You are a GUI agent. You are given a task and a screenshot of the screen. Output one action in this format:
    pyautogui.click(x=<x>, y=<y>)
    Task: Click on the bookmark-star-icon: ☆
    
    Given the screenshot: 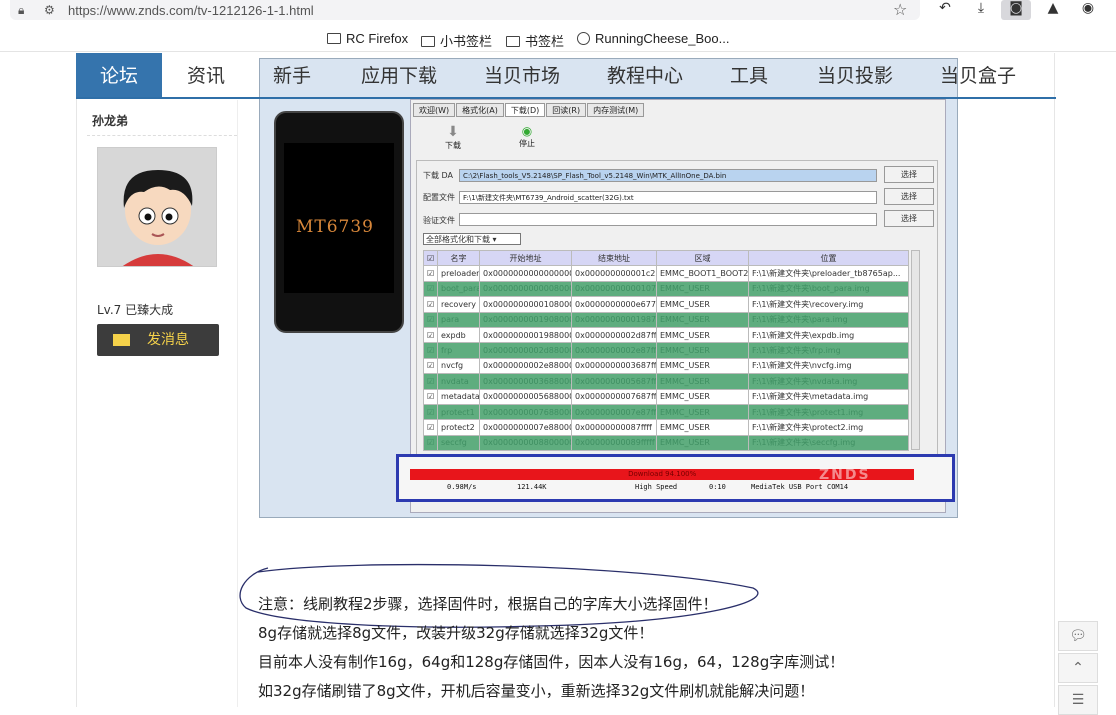 What is the action you would take?
    pyautogui.click(x=900, y=9)
    